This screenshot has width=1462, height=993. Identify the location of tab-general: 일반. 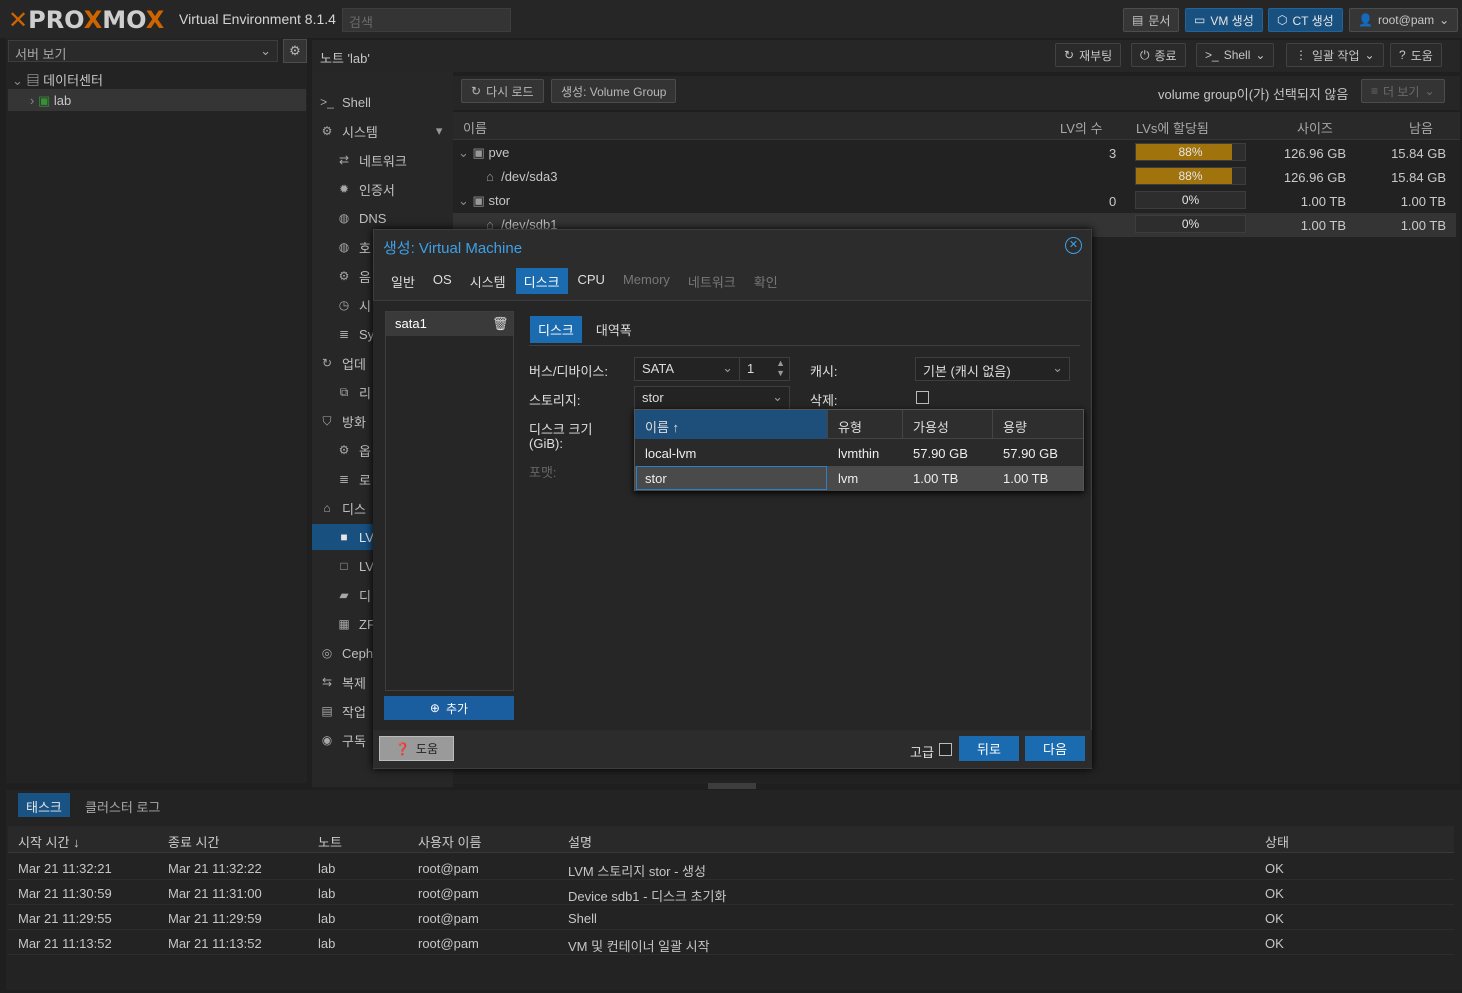
(403, 281).